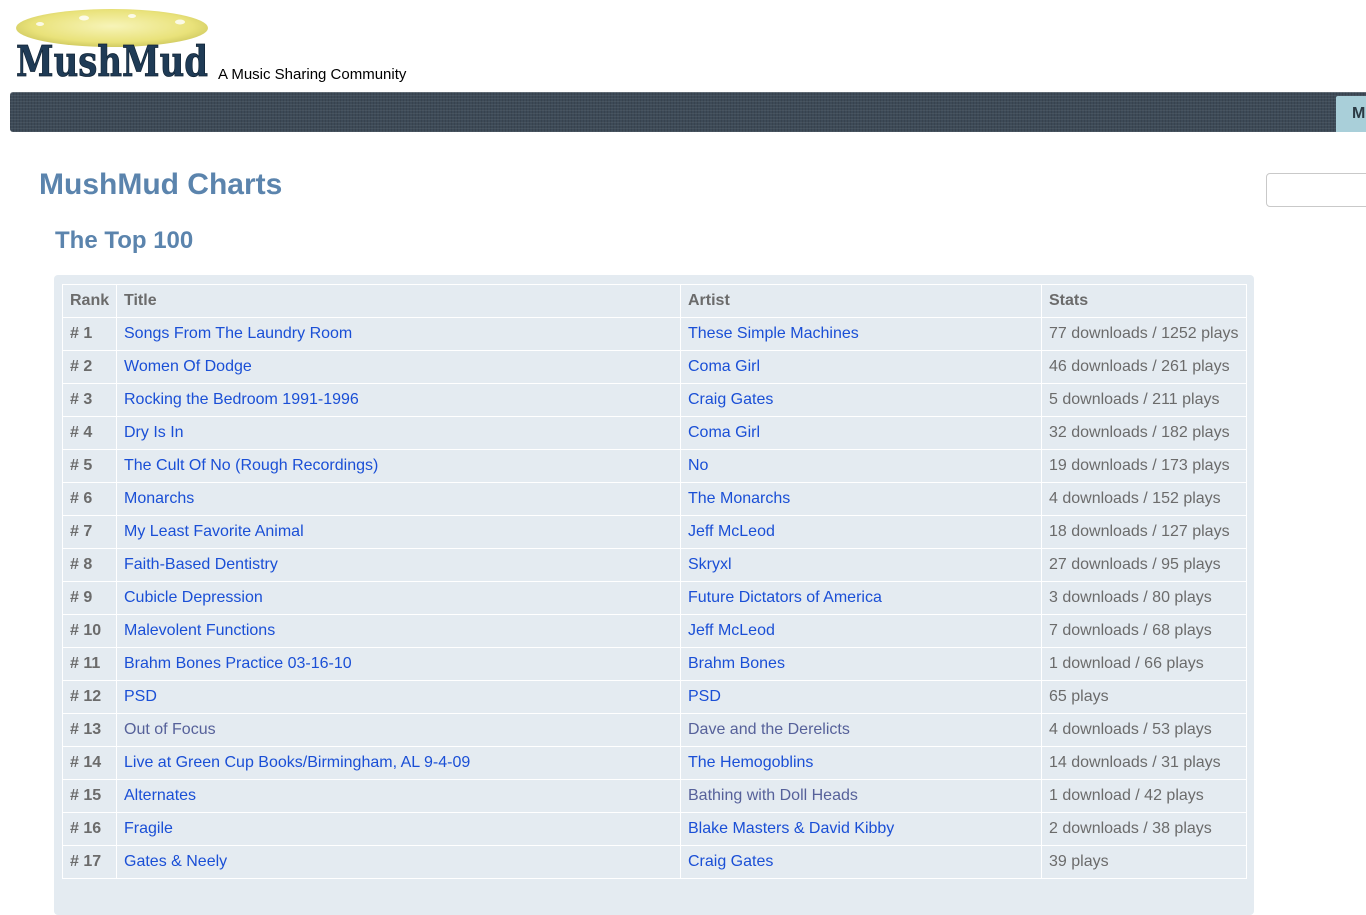 Image resolution: width=1366 pixels, height=915 pixels. Describe the element at coordinates (148, 828) in the screenshot. I see `album-title-link: Fragile` at that location.